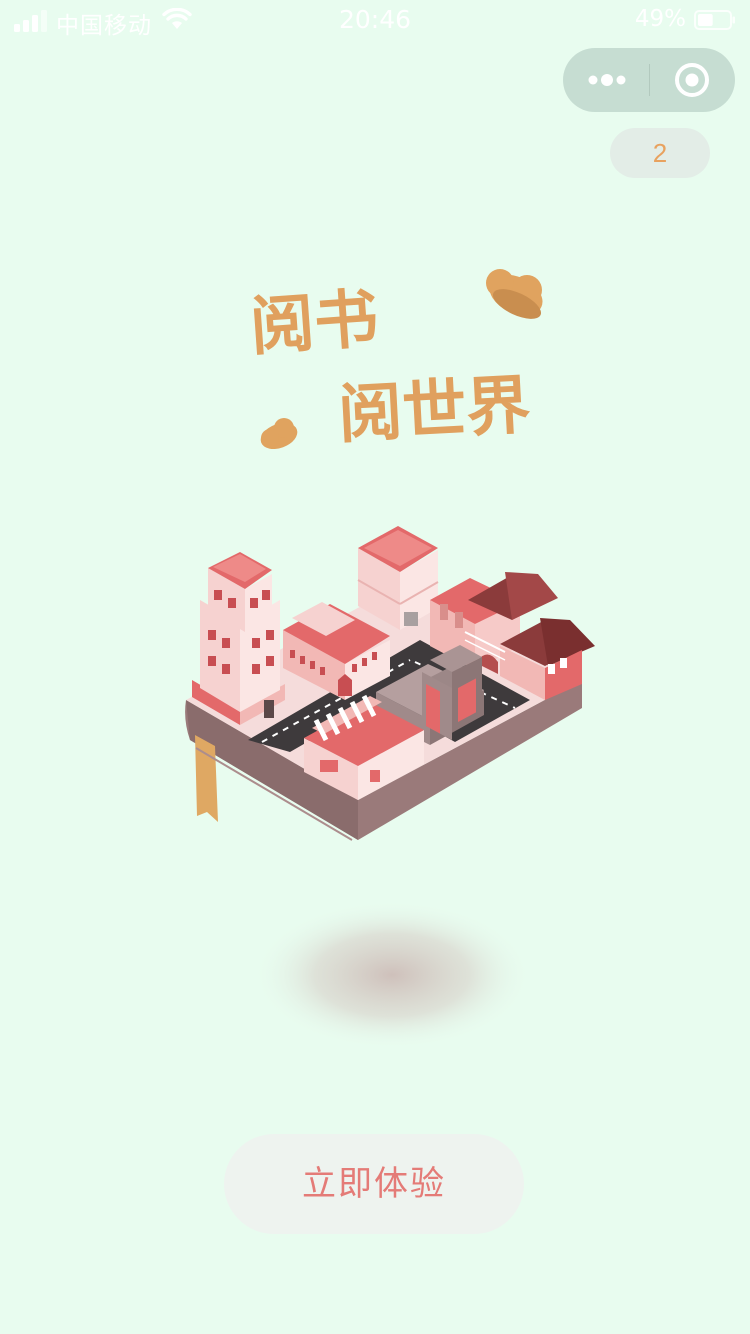 Image resolution: width=750 pixels, height=1334 pixels. Describe the element at coordinates (392, 975) in the screenshot. I see `ground-shadow` at that location.